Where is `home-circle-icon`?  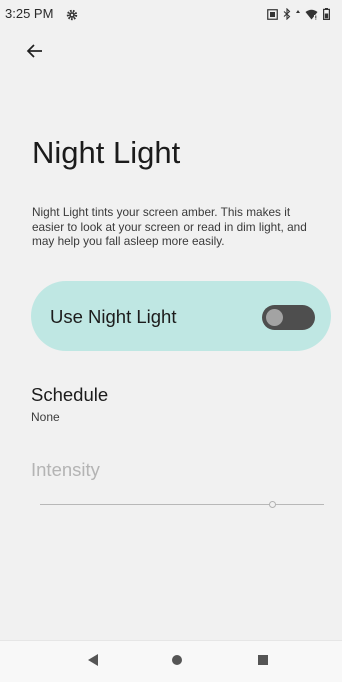
home-circle-icon is located at coordinates (177, 662).